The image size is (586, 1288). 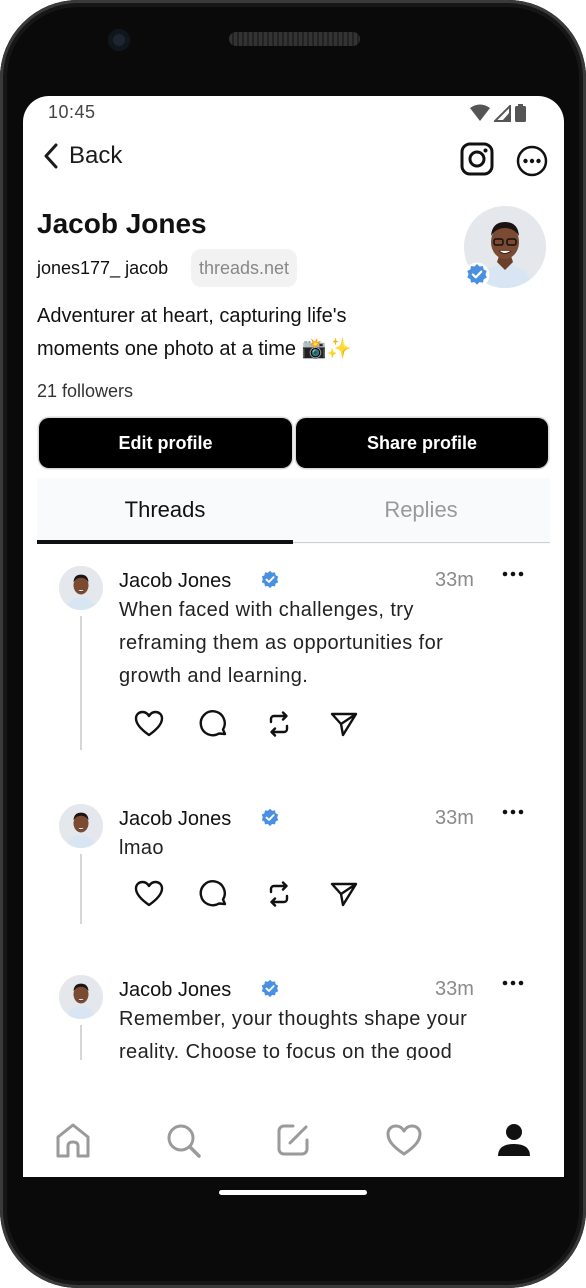 I want to click on profile-tabs: Threads Replies, so click(x=293, y=511).